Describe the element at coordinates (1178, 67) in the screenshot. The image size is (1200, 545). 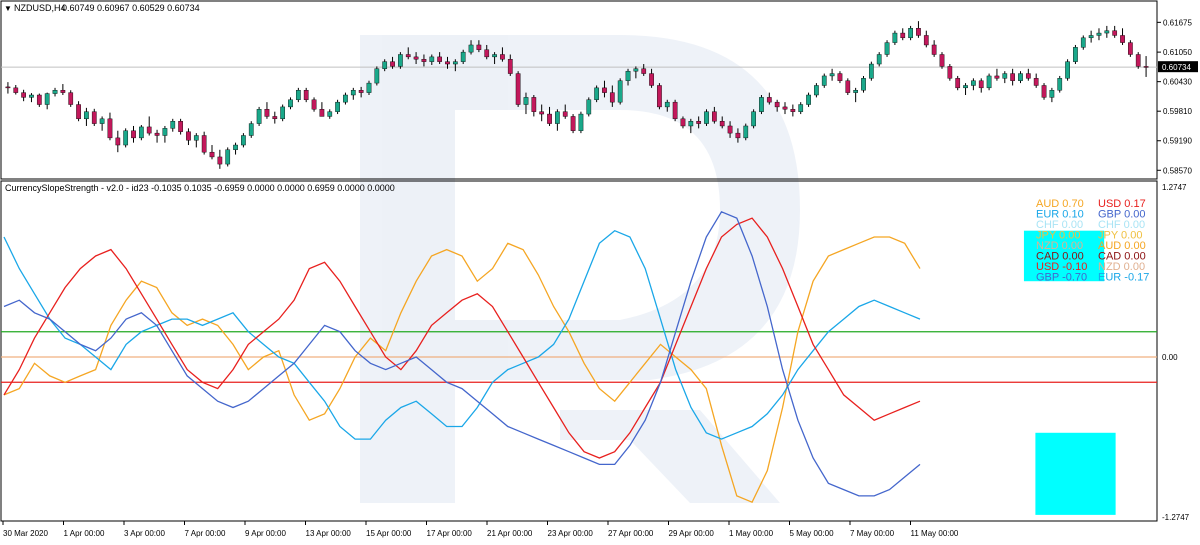
I see `current-price-tag: 0.60734` at that location.